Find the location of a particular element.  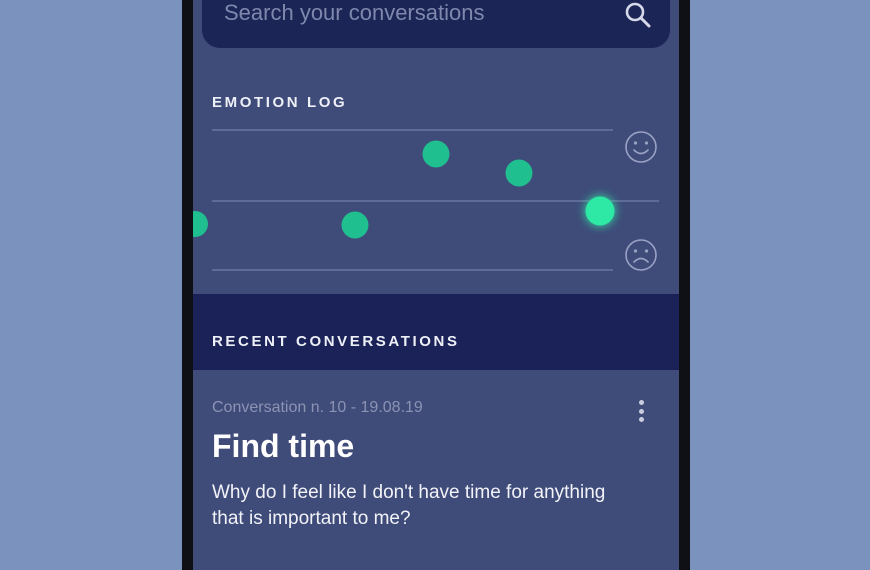

emotion-point-selected is located at coordinates (600, 211).